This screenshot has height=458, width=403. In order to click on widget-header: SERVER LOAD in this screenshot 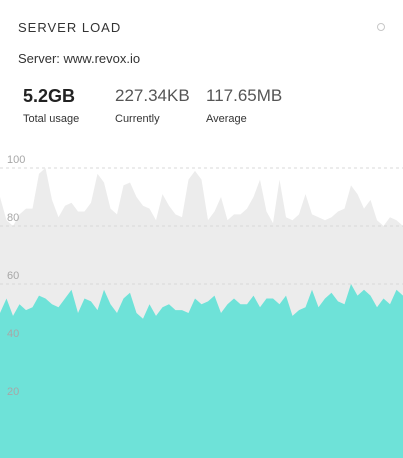, I will do `click(201, 29)`.